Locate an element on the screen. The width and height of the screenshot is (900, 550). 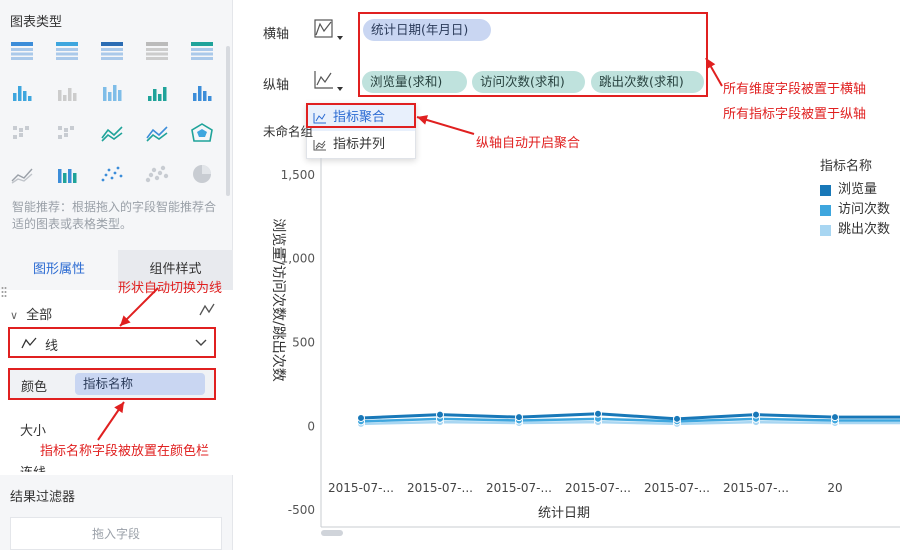
matrix-chart-icon is located at coordinates (22, 133).